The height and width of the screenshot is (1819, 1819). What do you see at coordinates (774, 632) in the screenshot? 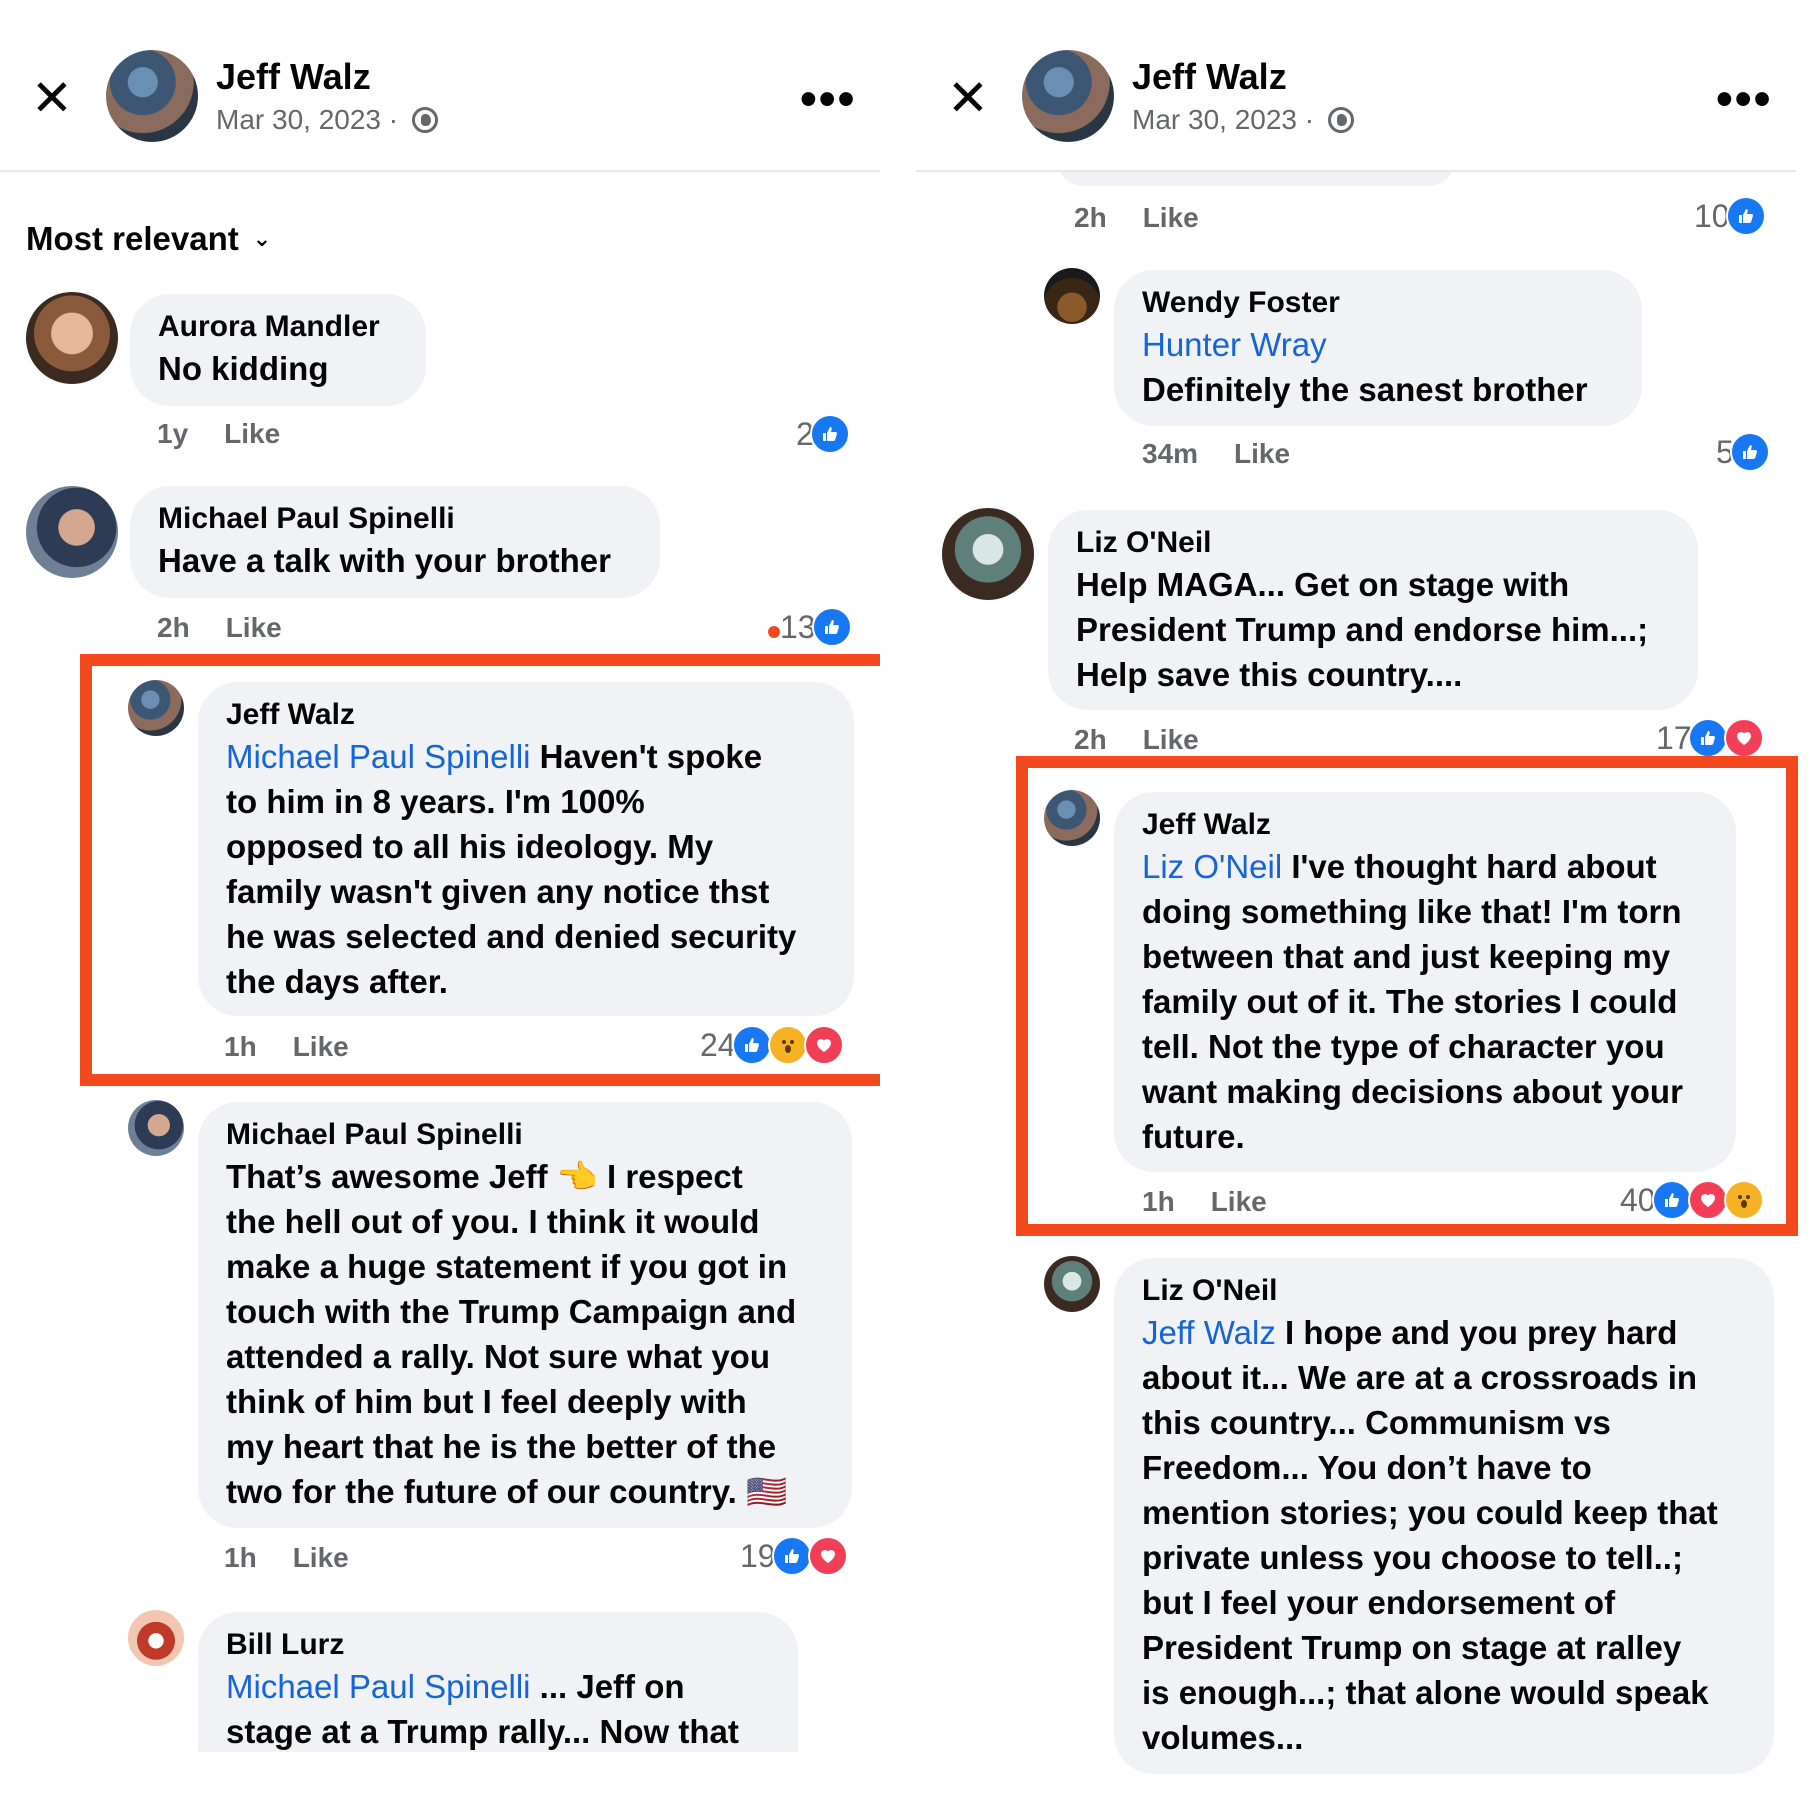
I see `annotation-dot` at bounding box center [774, 632].